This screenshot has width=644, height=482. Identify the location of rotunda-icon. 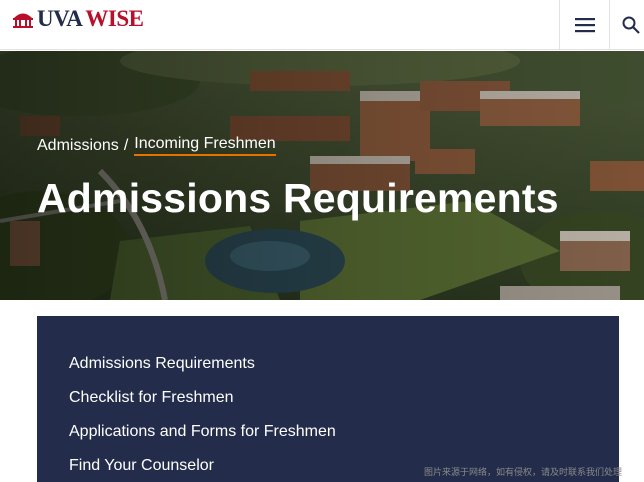
(23, 20).